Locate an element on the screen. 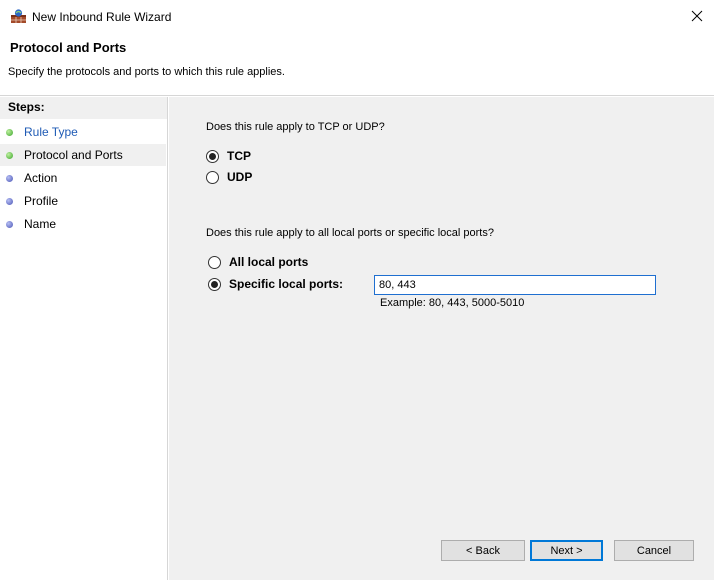 Image resolution: width=714 pixels, height=580 pixels. step-label: Name is located at coordinates (40, 224).